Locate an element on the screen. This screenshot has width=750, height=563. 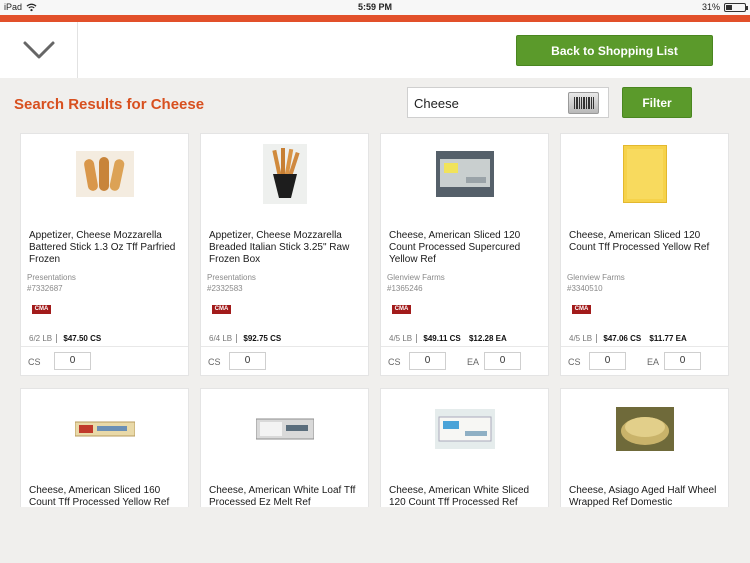
barcode-scan-button is located at coordinates (583, 103).